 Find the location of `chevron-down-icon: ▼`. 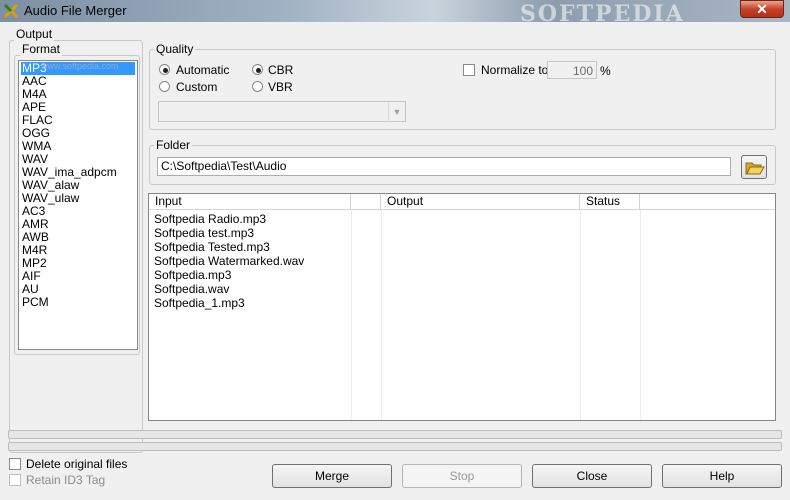

chevron-down-icon: ▼ is located at coordinates (396, 112).